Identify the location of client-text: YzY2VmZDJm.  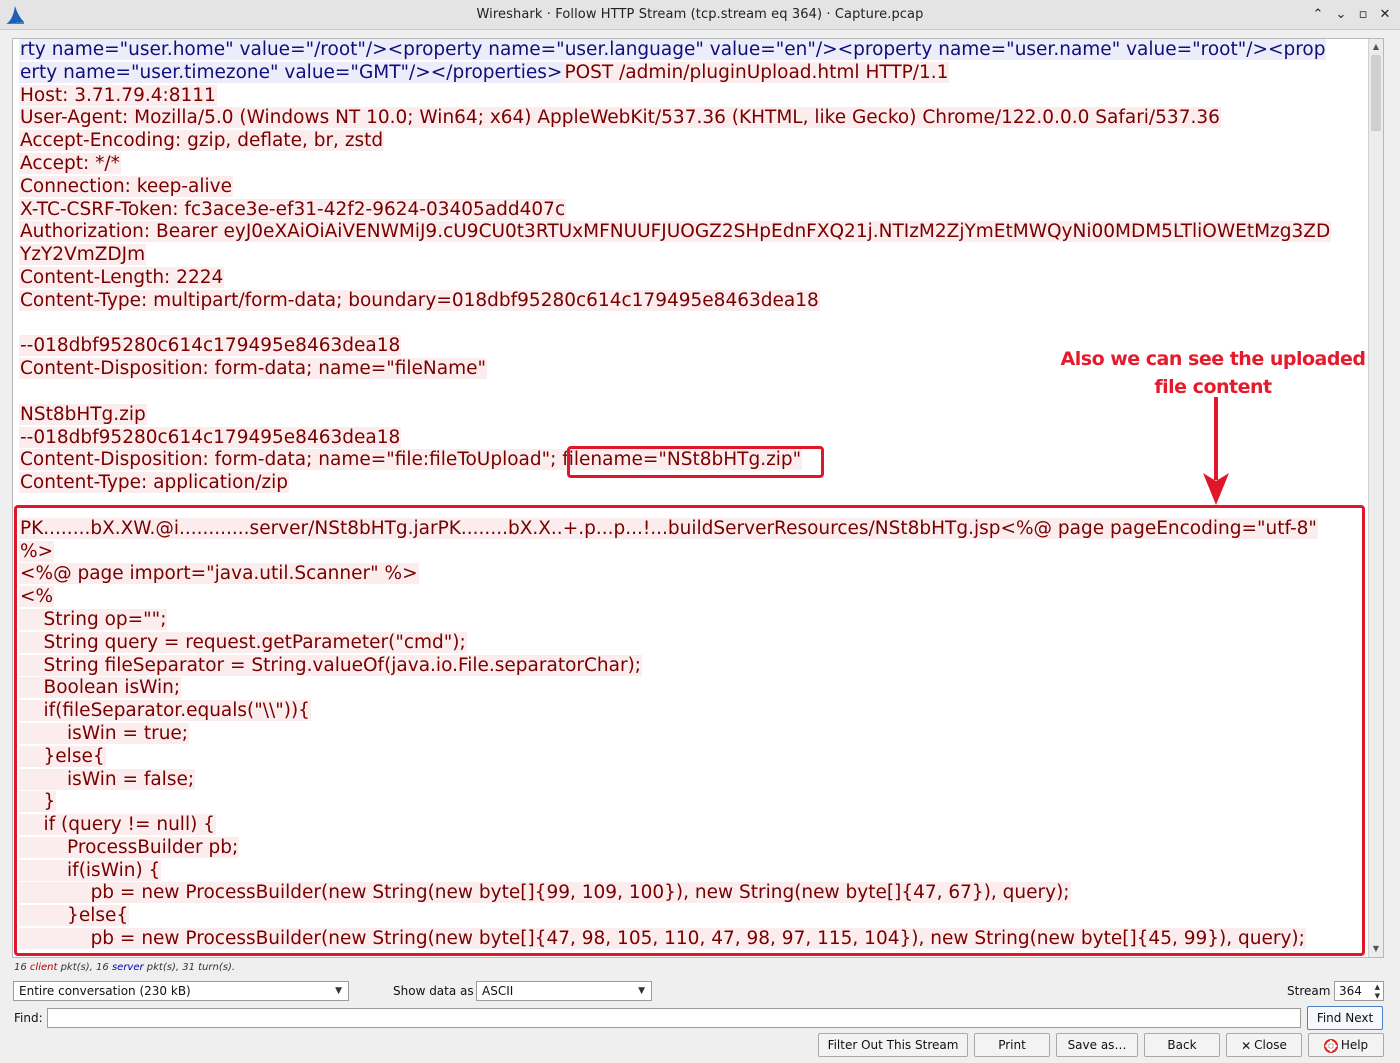
(83, 255).